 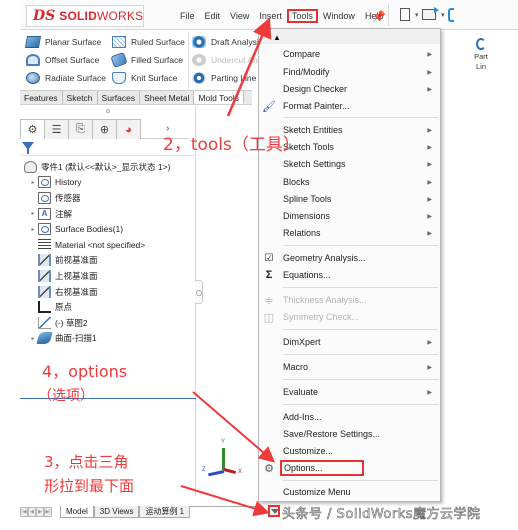 I want to click on annotation-step-3: 3，点击三角 形拉到最下面, so click(x=89, y=474).